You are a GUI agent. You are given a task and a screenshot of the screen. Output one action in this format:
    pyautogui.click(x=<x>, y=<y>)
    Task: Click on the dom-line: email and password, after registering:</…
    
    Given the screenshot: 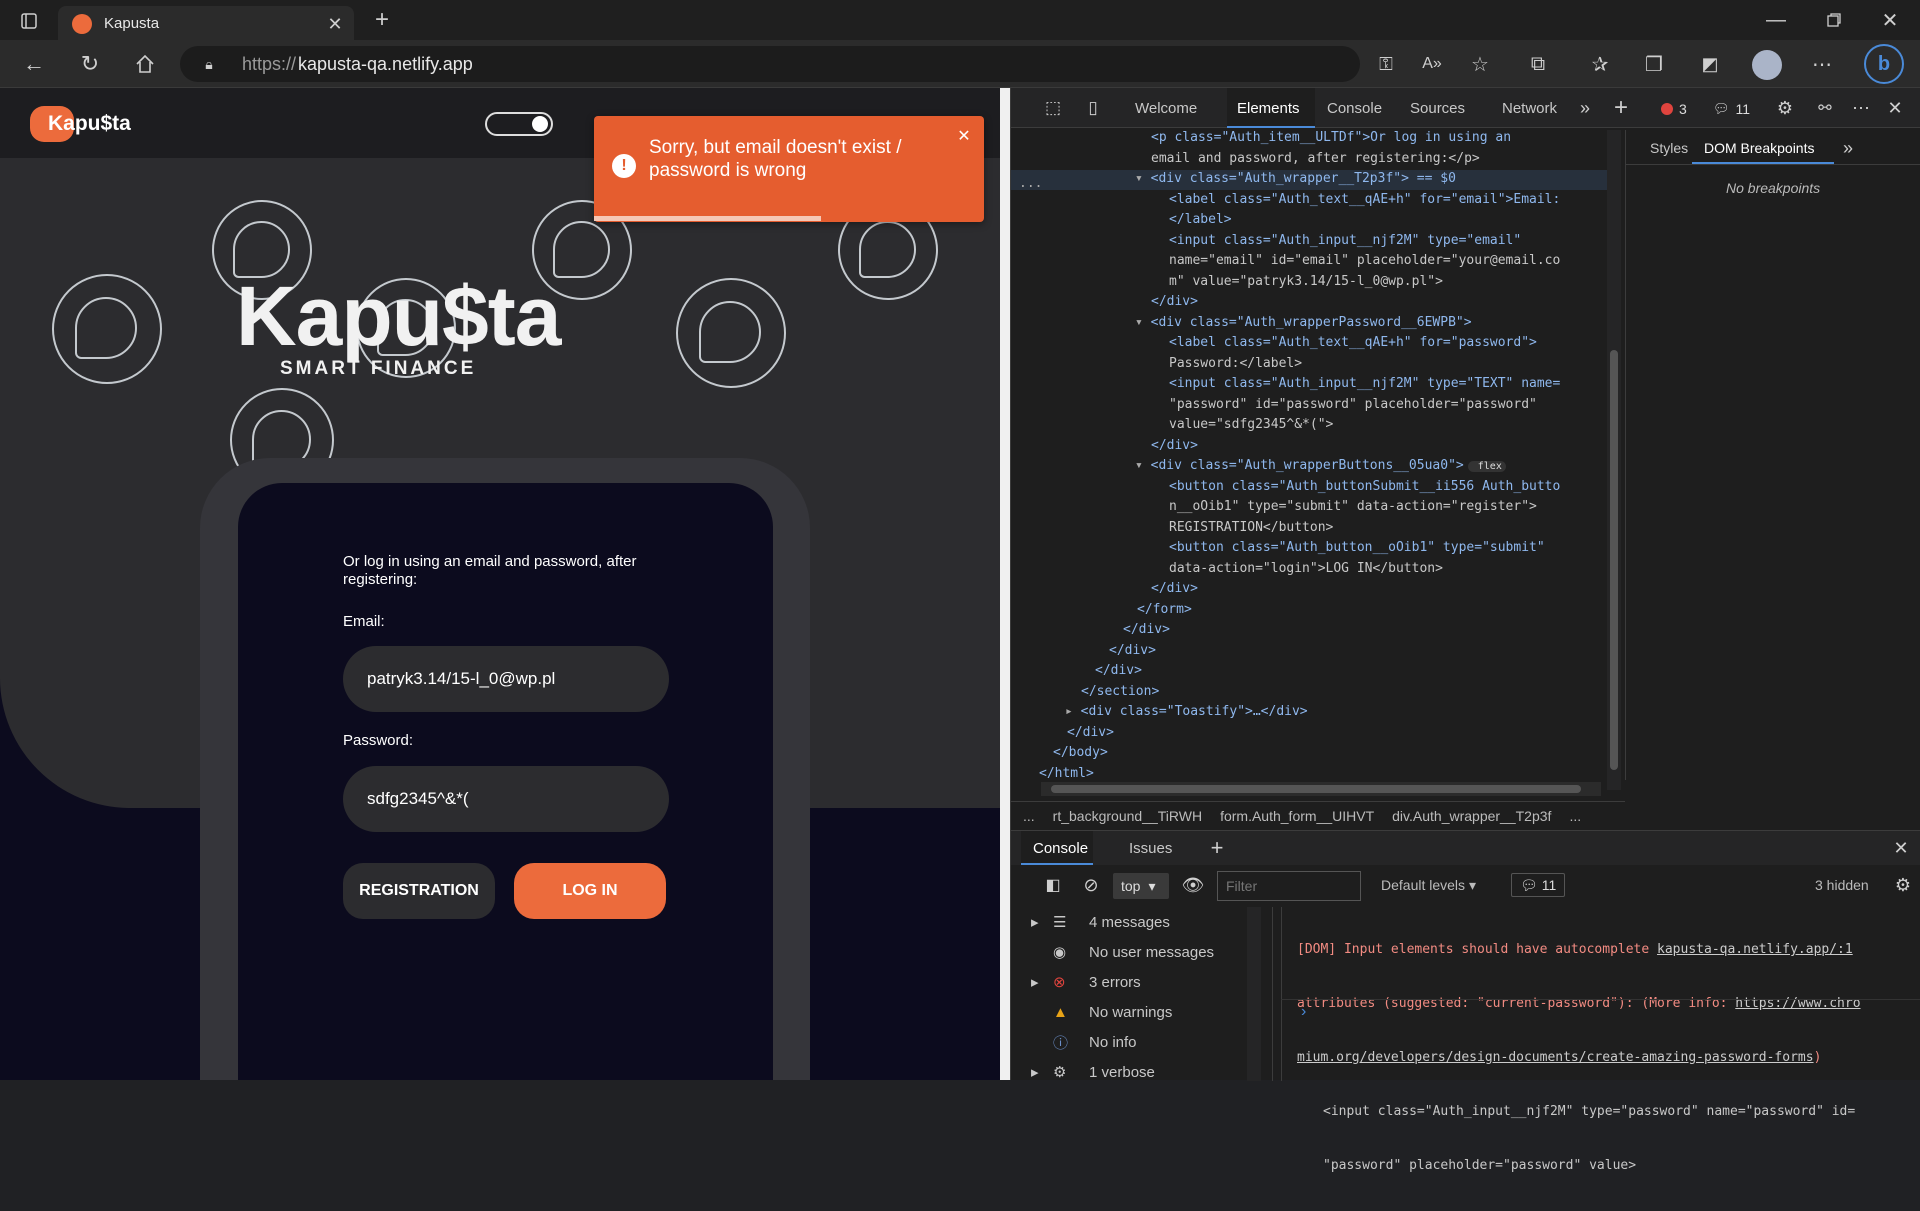 What is the action you would take?
    pyautogui.click(x=1315, y=159)
    